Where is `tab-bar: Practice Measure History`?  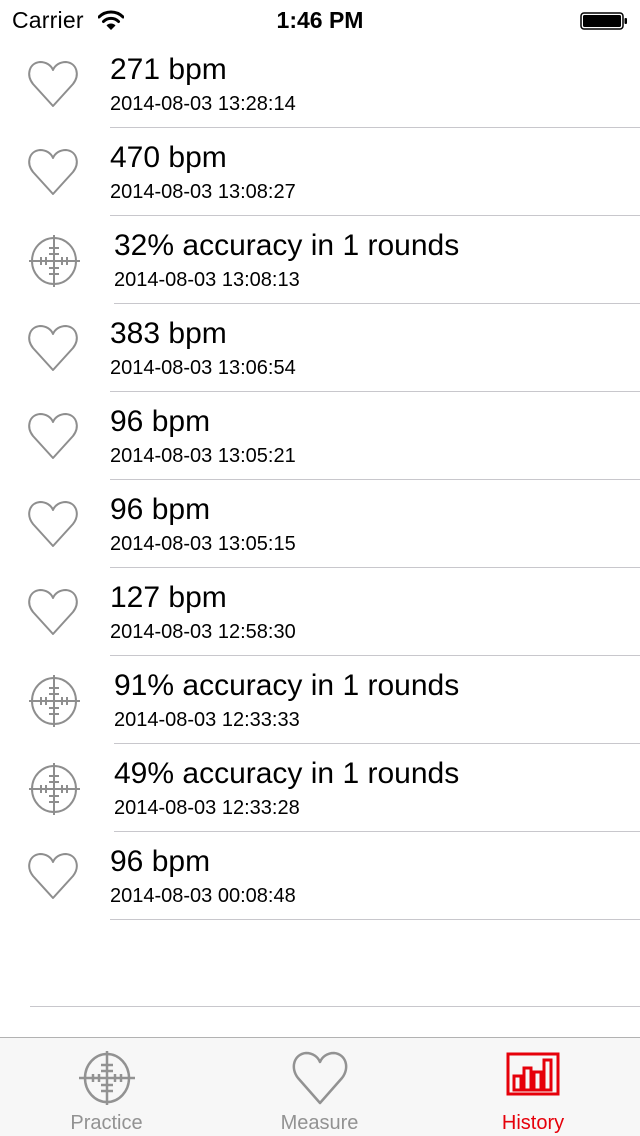 tab-bar: Practice Measure History is located at coordinates (320, 1086).